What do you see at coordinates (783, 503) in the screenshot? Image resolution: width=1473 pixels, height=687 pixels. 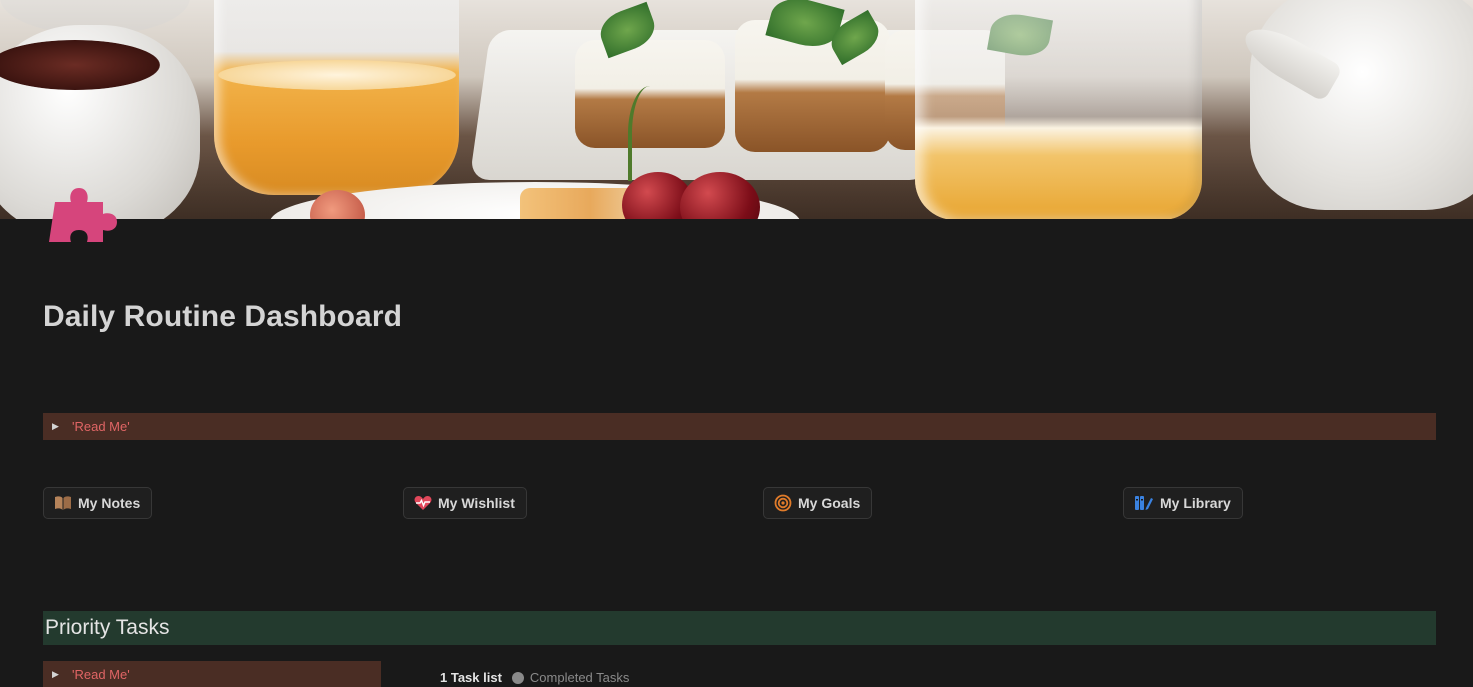 I see `target-icon` at bounding box center [783, 503].